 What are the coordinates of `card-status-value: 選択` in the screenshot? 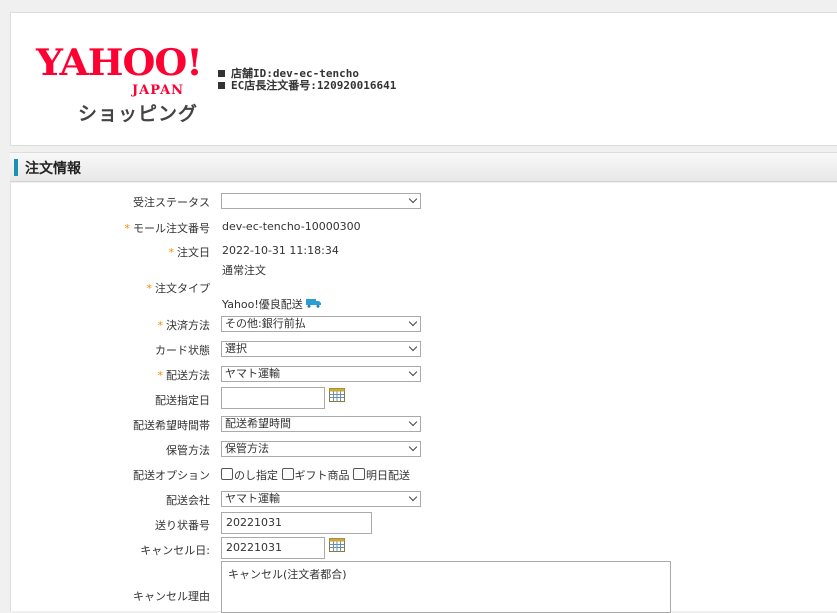 It's located at (236, 348).